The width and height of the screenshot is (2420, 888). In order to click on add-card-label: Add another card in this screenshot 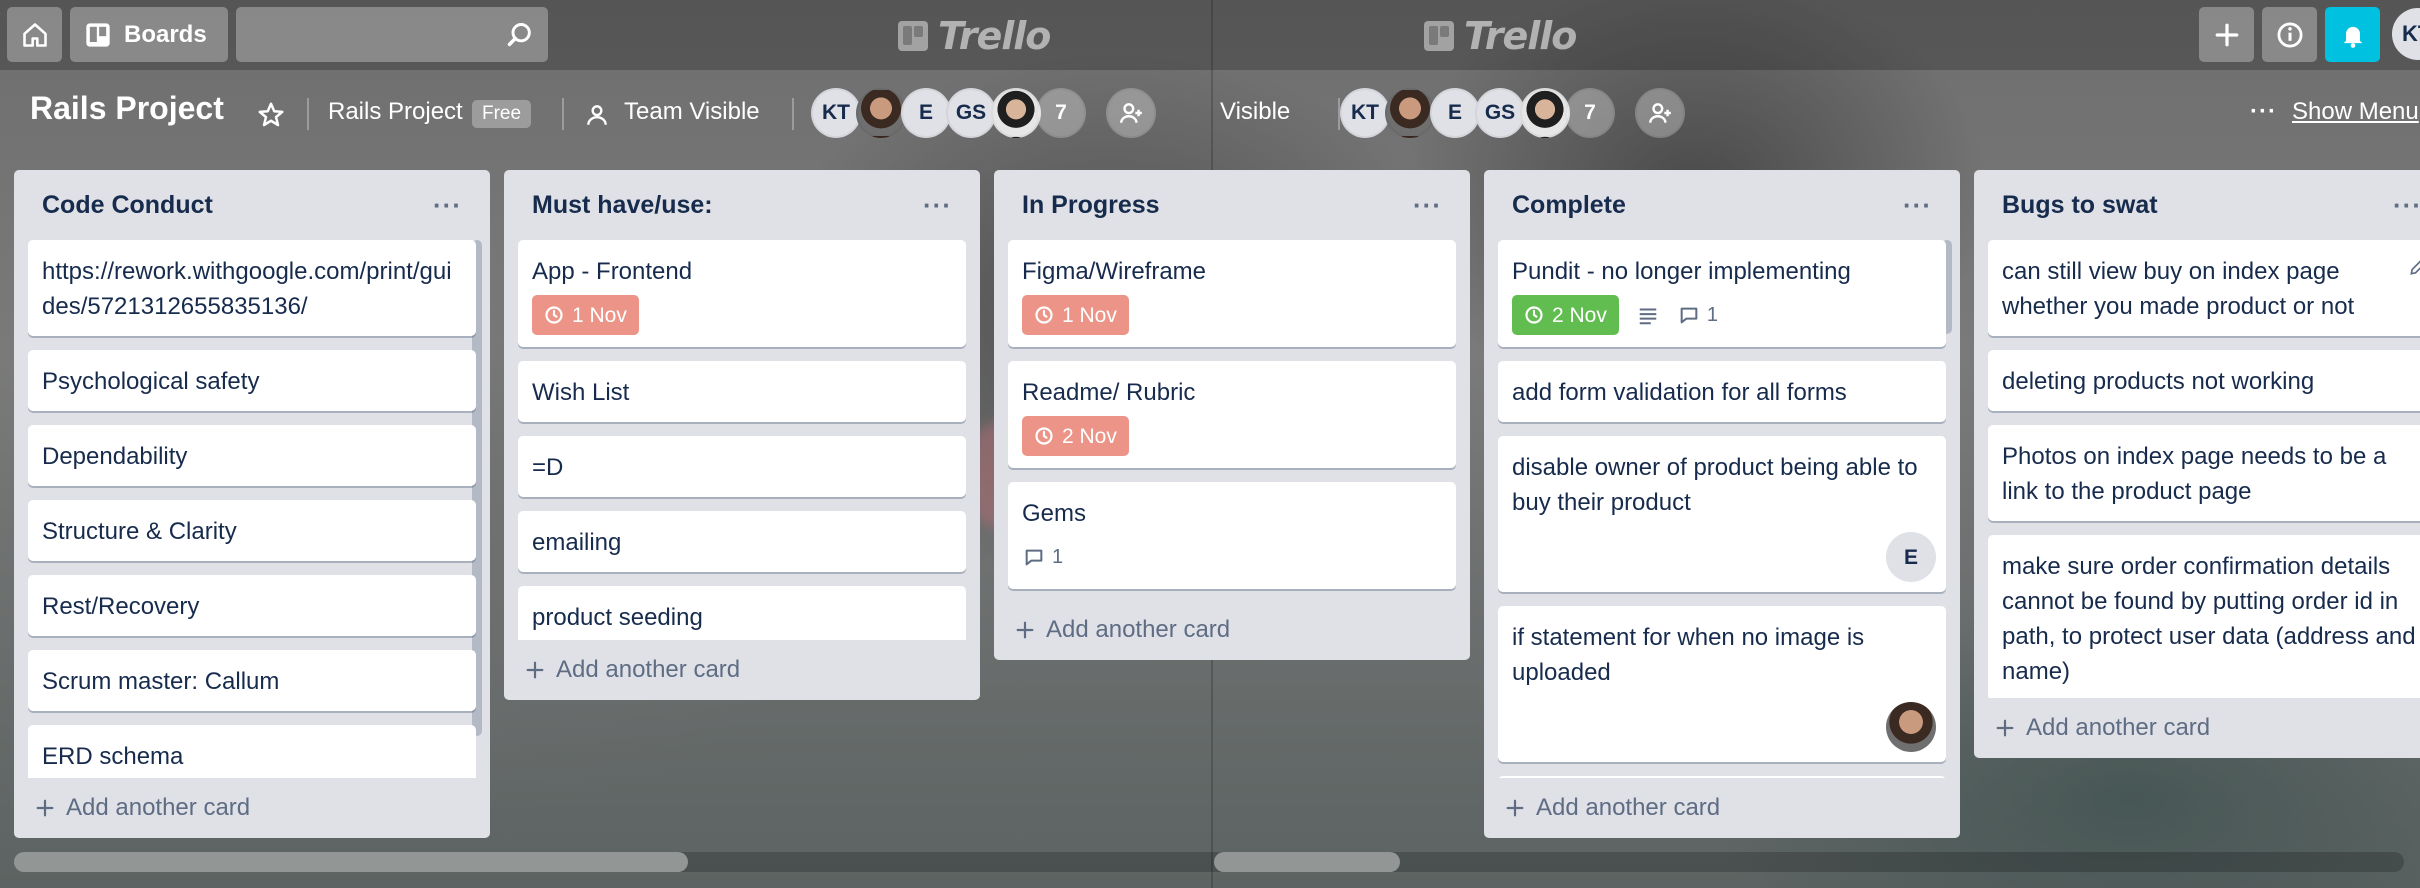, I will do `click(158, 807)`.